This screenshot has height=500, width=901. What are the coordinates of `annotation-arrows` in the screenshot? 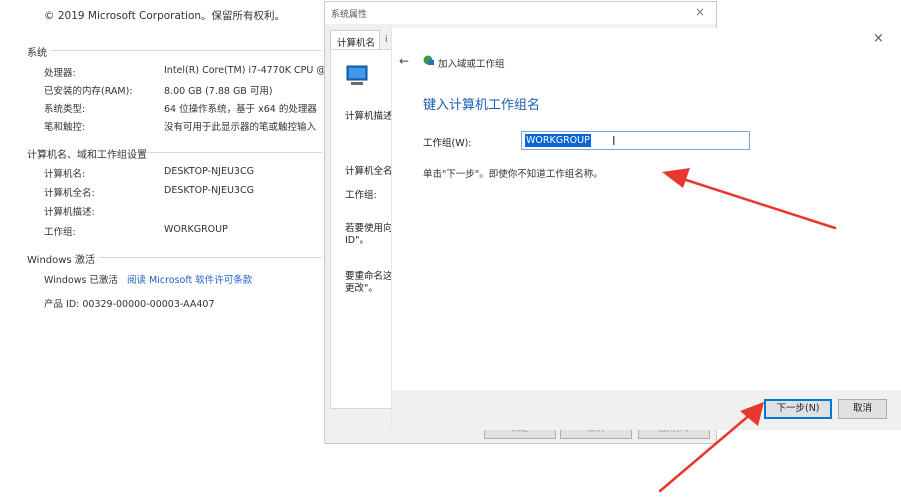 It's located at (747, 330).